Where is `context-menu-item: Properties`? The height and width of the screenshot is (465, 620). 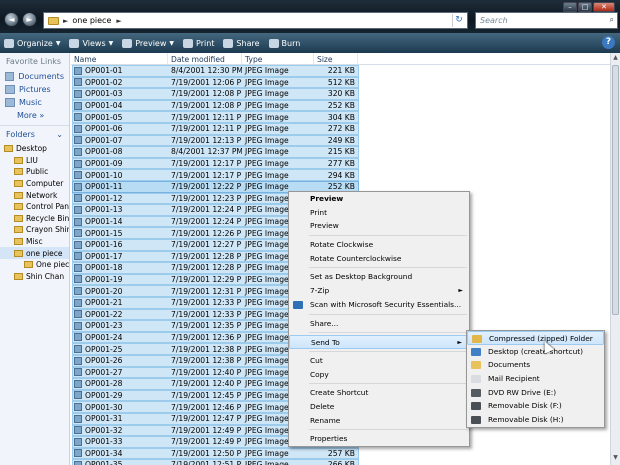 context-menu-item: Properties is located at coordinates (379, 439).